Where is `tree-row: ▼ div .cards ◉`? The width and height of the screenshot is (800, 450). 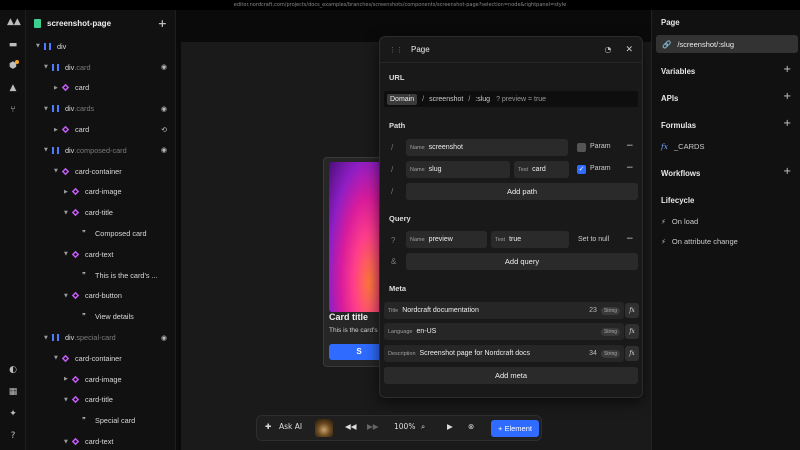 tree-row: ▼ div .cards ◉ is located at coordinates (100, 108).